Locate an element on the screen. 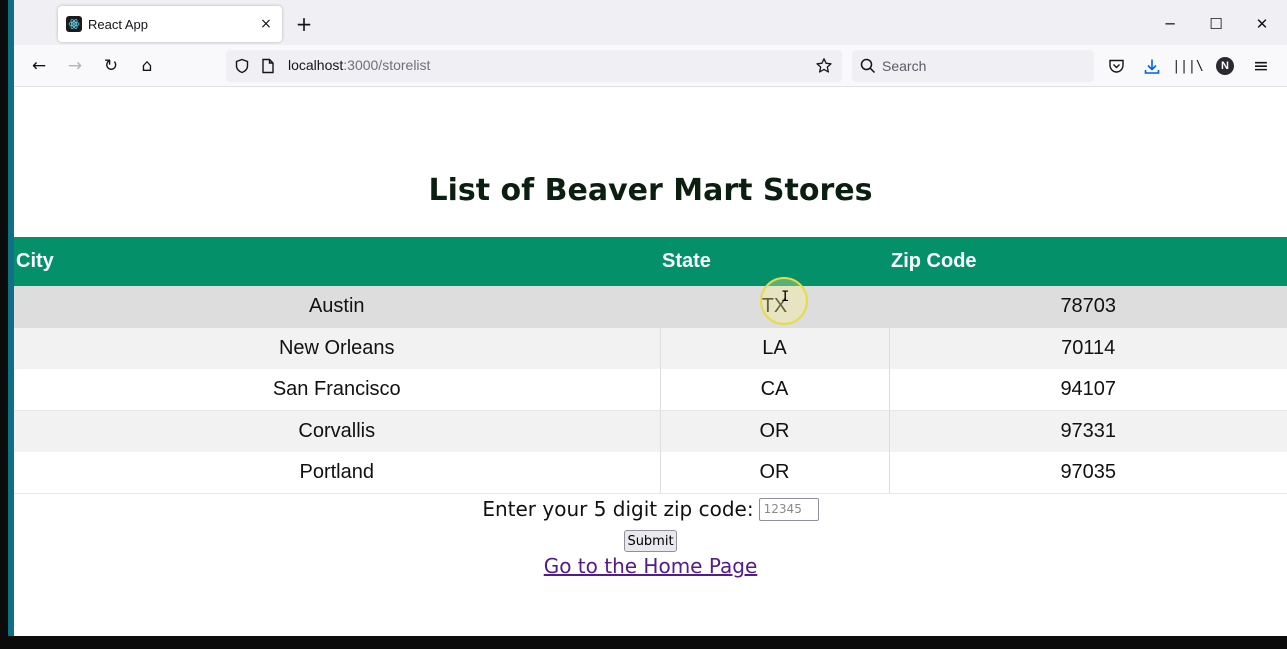  cell-city: San Francisco is located at coordinates (337, 390).